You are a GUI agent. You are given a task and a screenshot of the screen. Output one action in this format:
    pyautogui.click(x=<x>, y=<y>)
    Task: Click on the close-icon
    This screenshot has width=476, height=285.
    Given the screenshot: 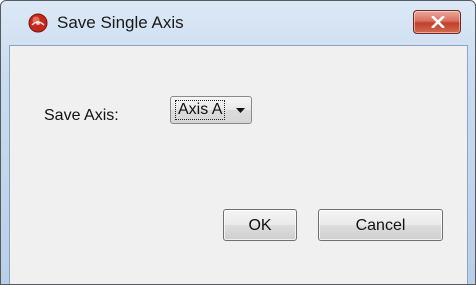 What is the action you would take?
    pyautogui.click(x=438, y=22)
    